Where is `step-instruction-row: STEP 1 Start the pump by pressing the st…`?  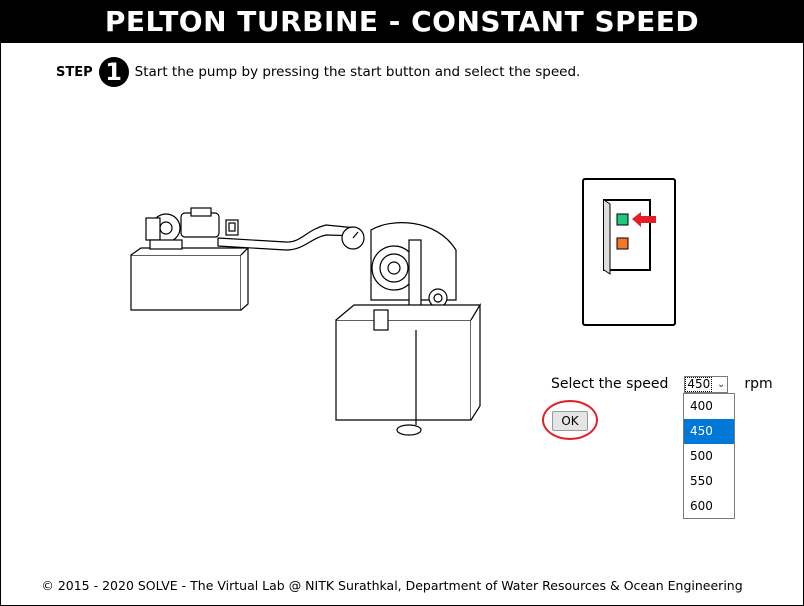
step-instruction-row: STEP 1 Start the pump by pressing the st… is located at coordinates (318, 72).